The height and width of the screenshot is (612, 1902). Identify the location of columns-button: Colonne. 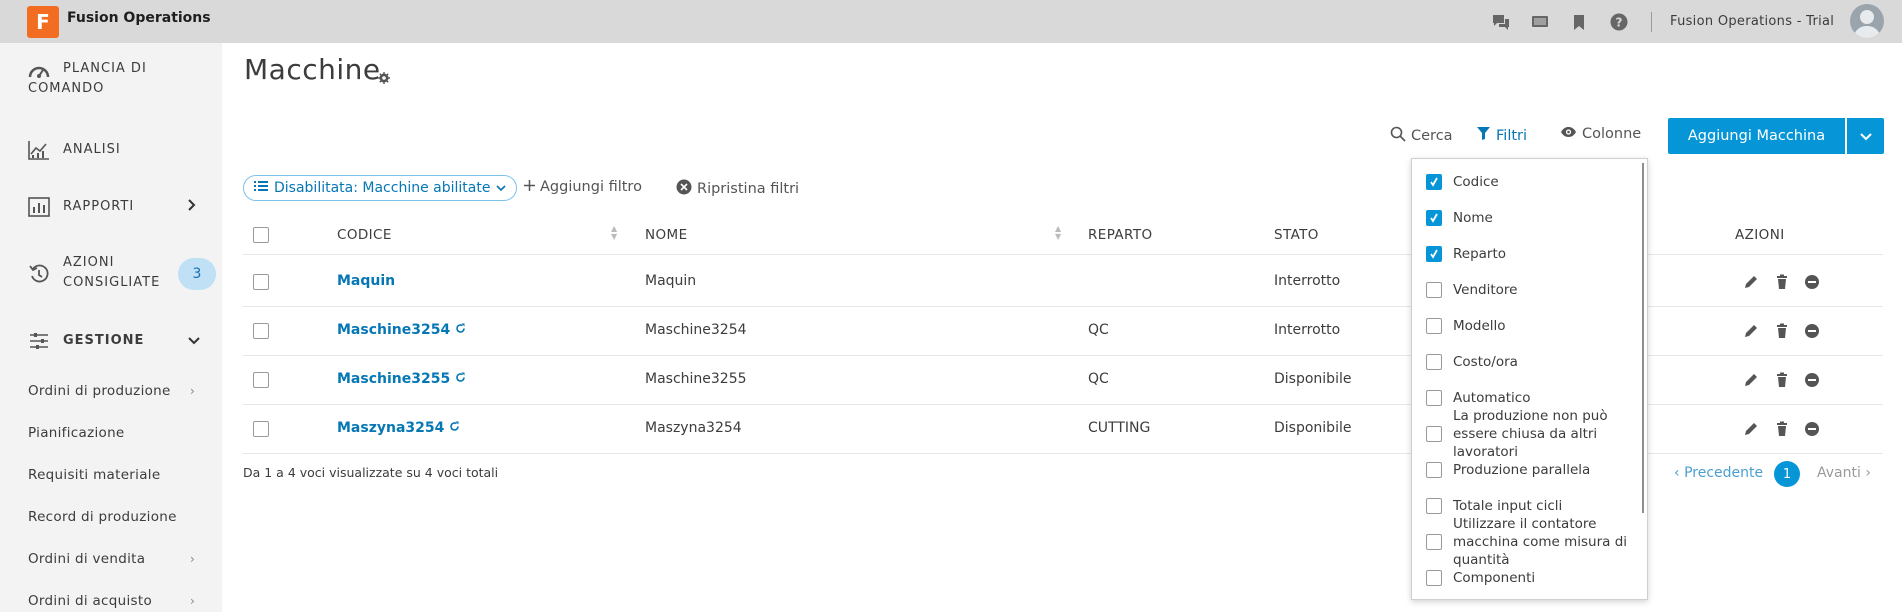
(1600, 134).